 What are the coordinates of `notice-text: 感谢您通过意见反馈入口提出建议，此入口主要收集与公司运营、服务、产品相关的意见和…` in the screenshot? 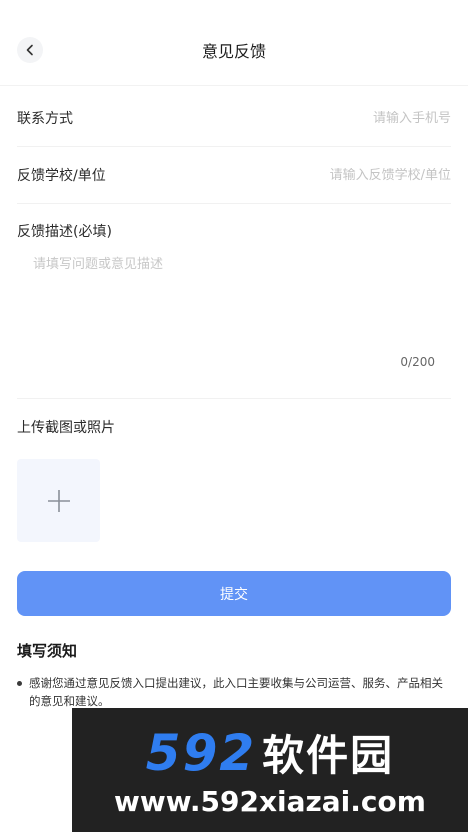 It's located at (236, 692).